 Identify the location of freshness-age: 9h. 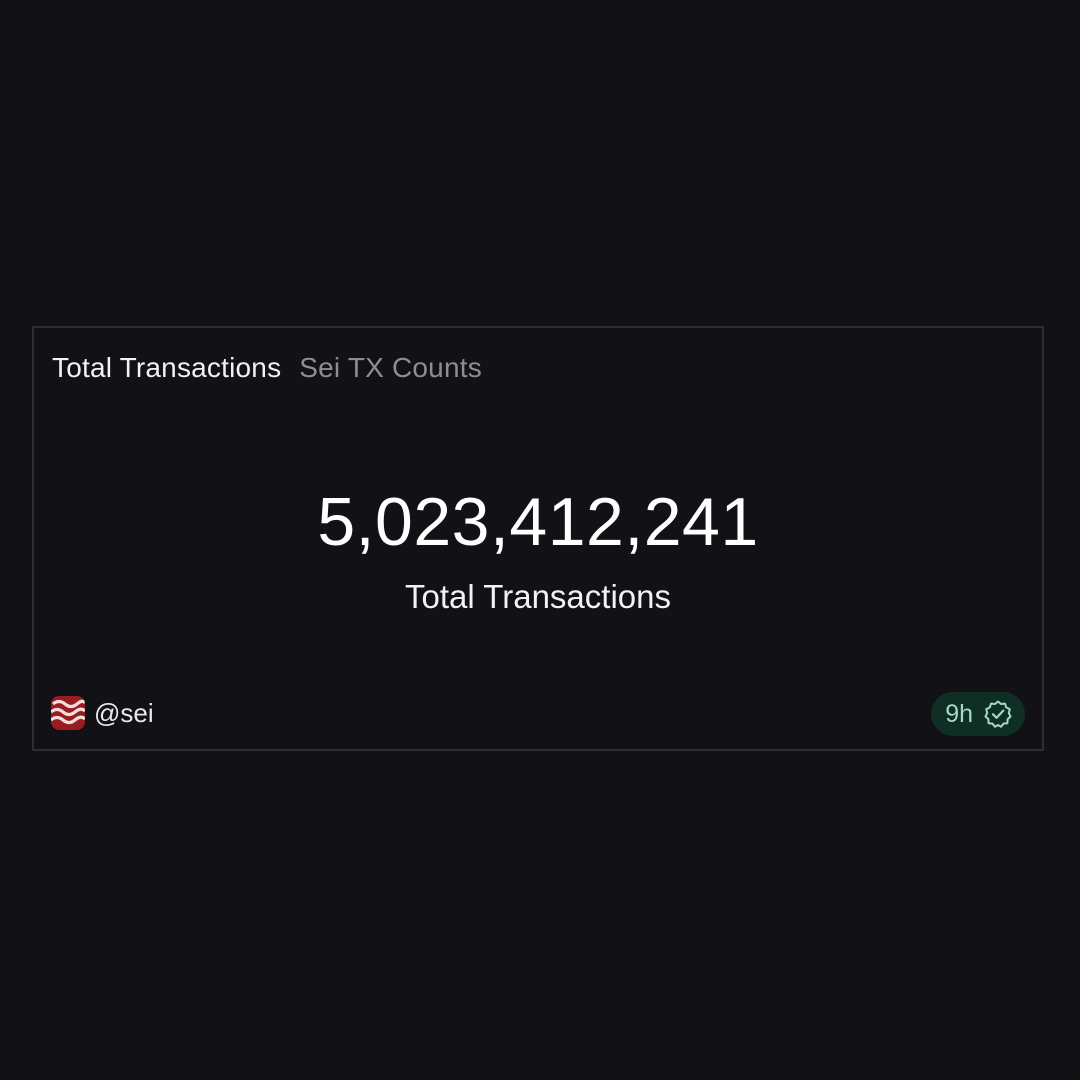
(959, 713).